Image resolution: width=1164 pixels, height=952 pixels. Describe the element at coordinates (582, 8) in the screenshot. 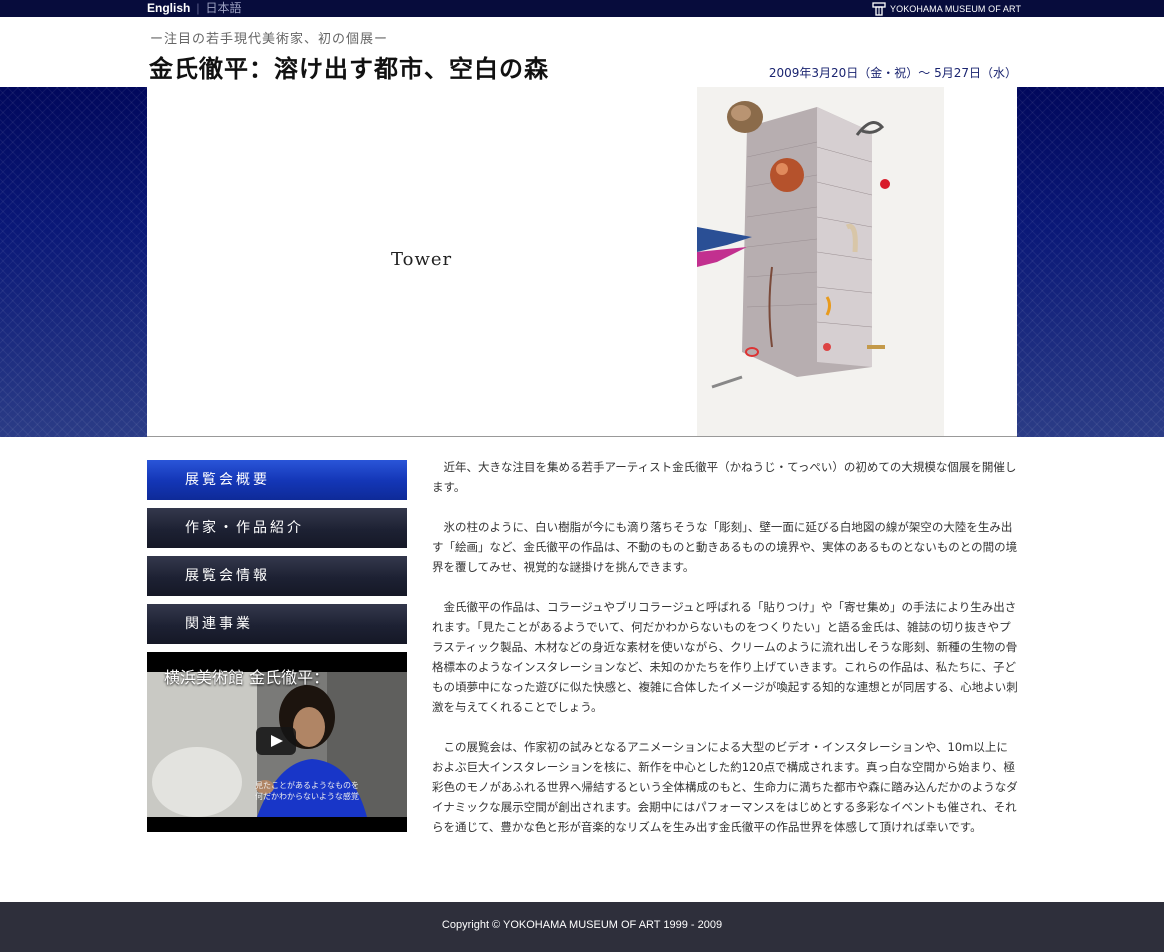

I see `top-bar: English | 日本語 YOKOHAMA MUSEUM OF ART` at that location.